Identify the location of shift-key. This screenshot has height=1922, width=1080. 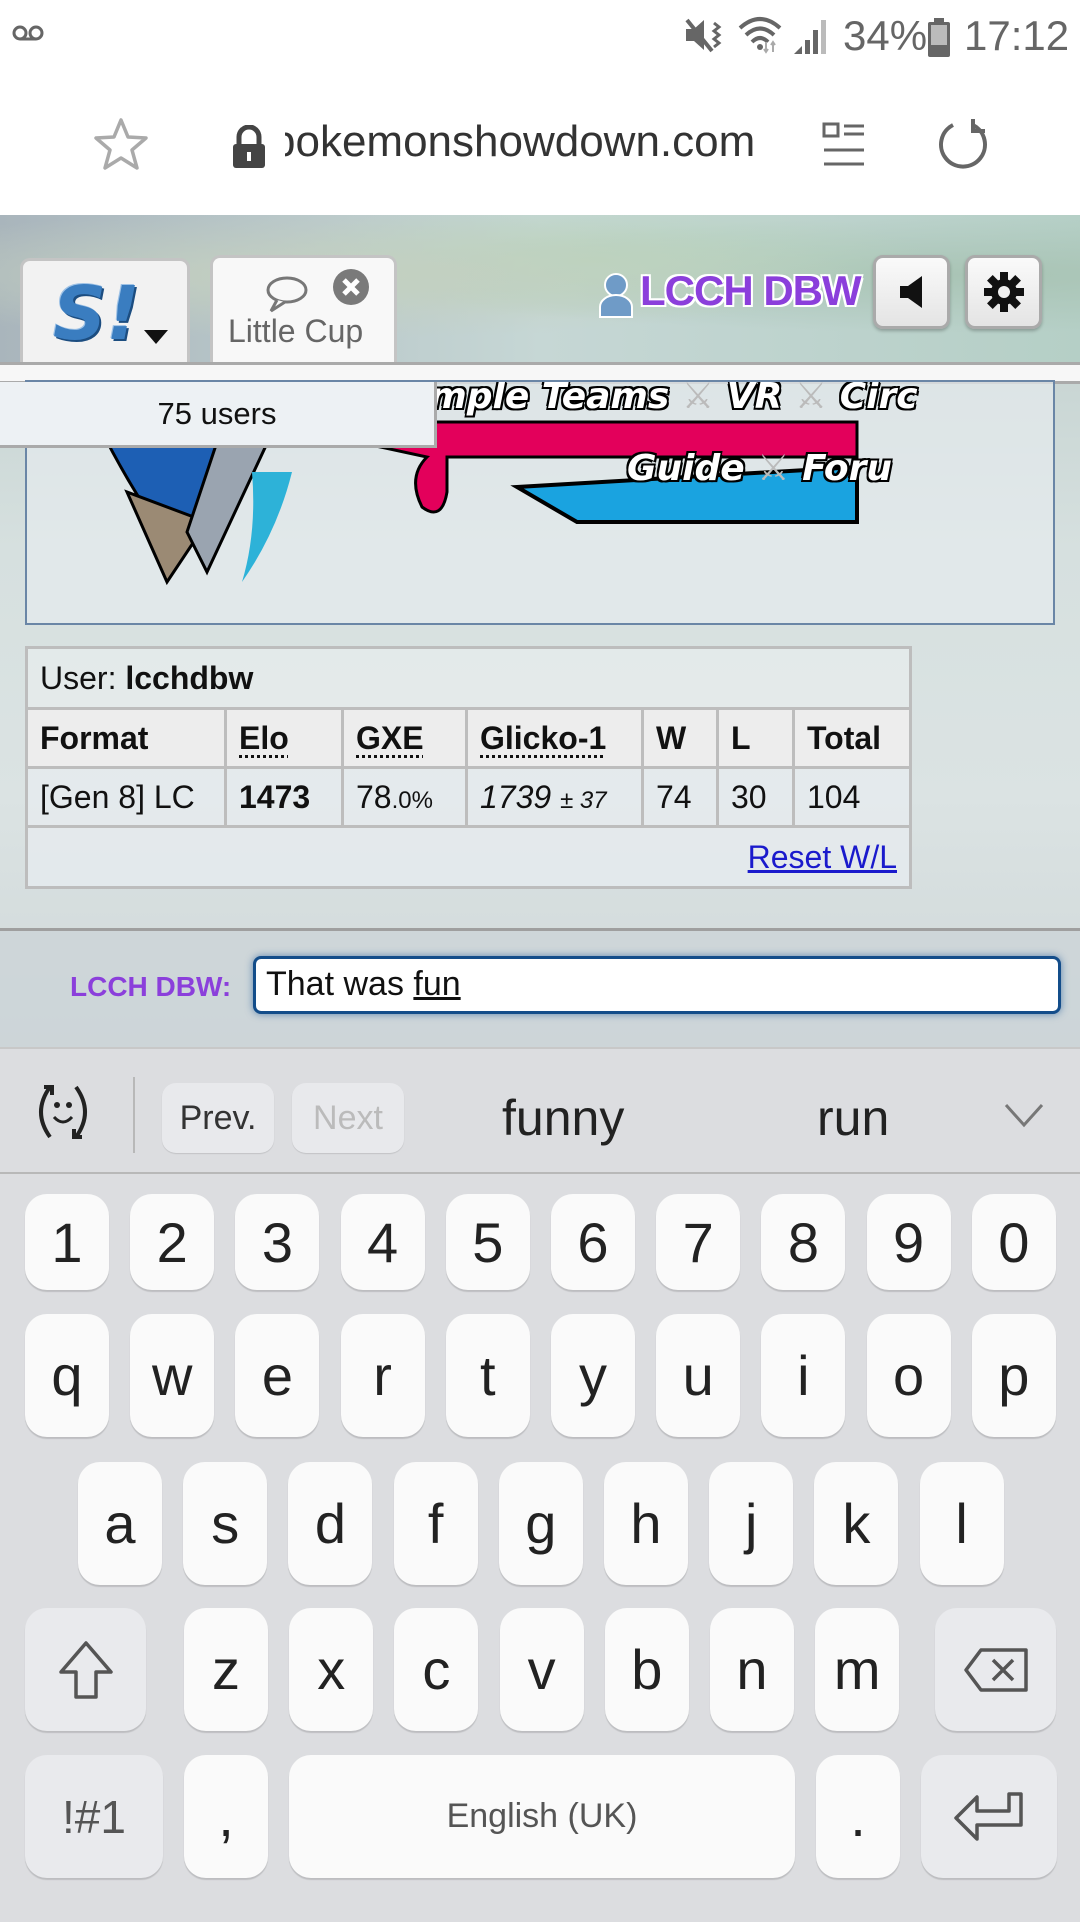
(85, 1669).